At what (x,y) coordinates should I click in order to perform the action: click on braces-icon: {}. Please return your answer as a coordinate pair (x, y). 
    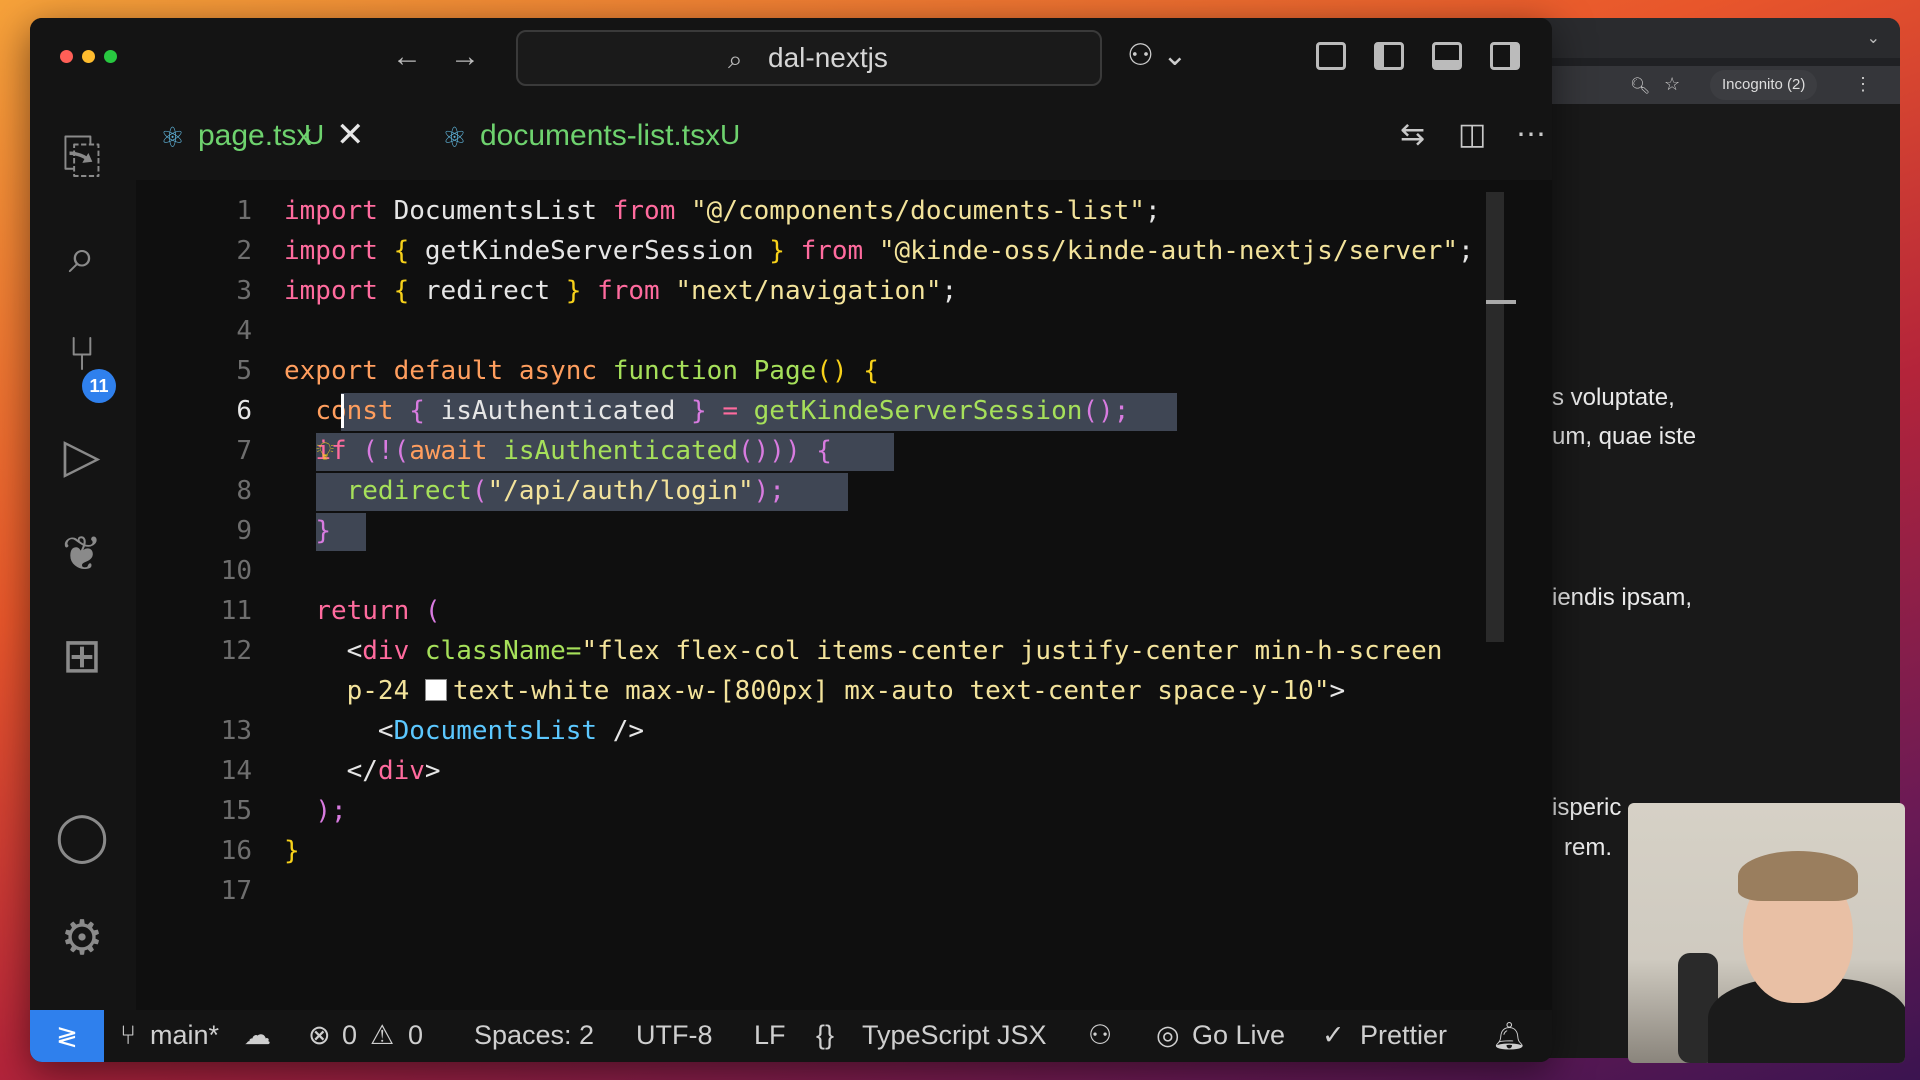
    Looking at the image, I should click on (825, 1035).